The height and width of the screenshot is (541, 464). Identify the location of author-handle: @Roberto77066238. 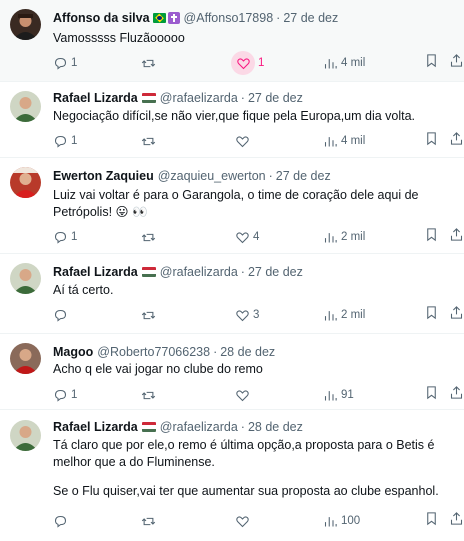
(153, 352).